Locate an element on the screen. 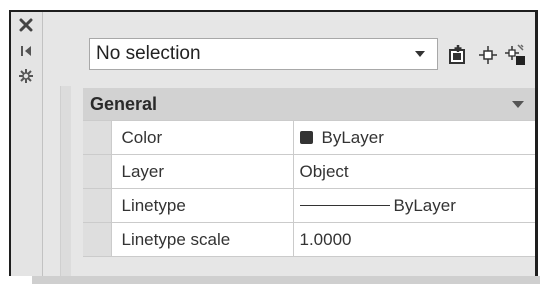 The width and height of the screenshot is (544, 284). properties-settings-icon is located at coordinates (26, 76).